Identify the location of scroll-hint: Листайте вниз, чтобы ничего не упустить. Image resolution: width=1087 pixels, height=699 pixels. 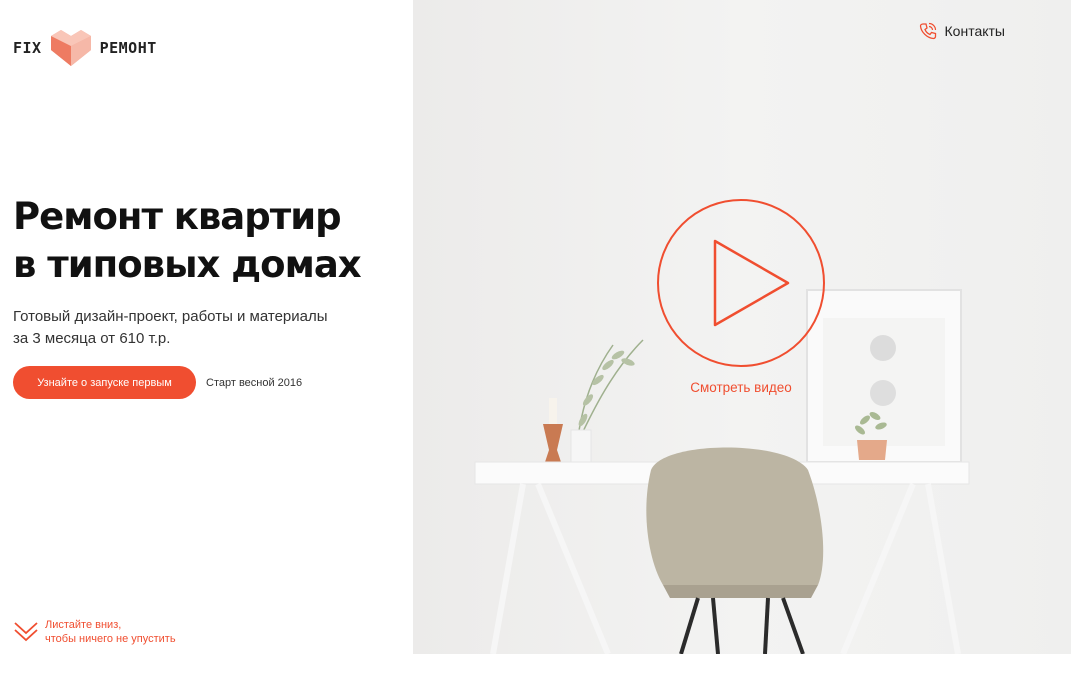
(94, 632).